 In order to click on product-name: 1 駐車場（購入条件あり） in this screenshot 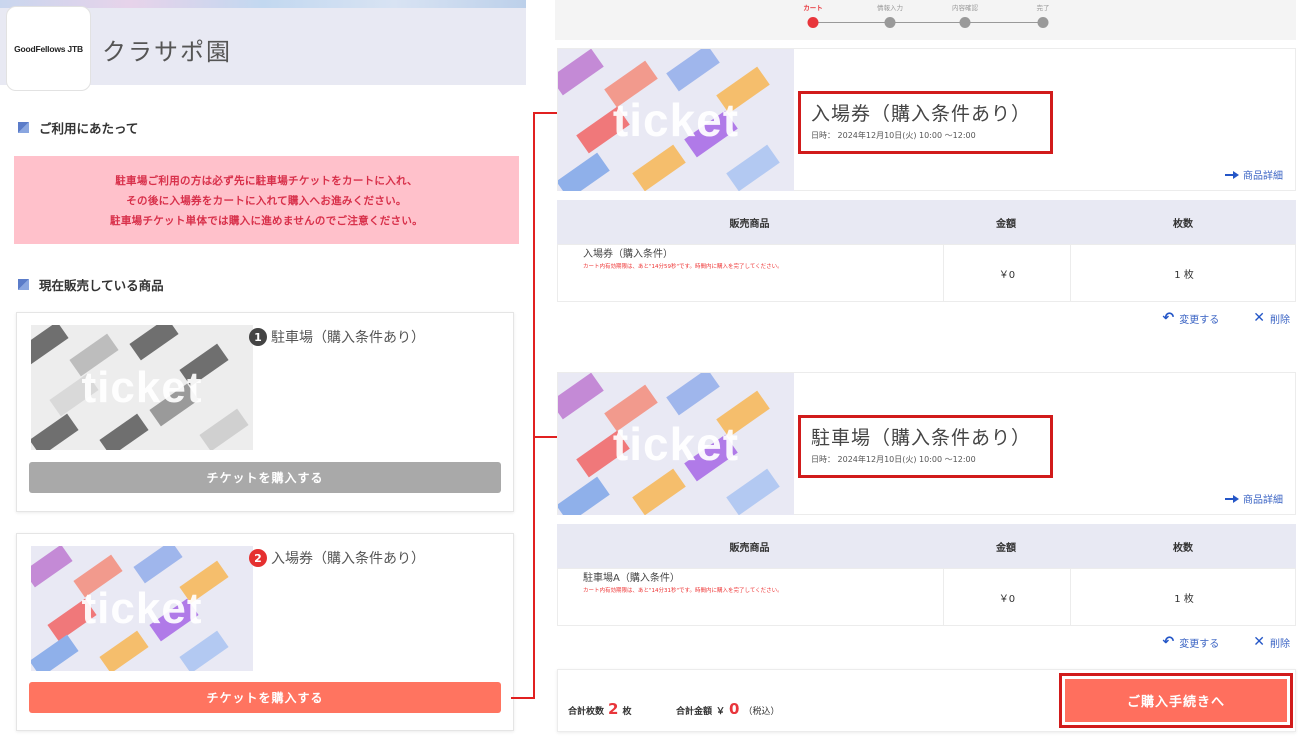, I will do `click(337, 337)`.